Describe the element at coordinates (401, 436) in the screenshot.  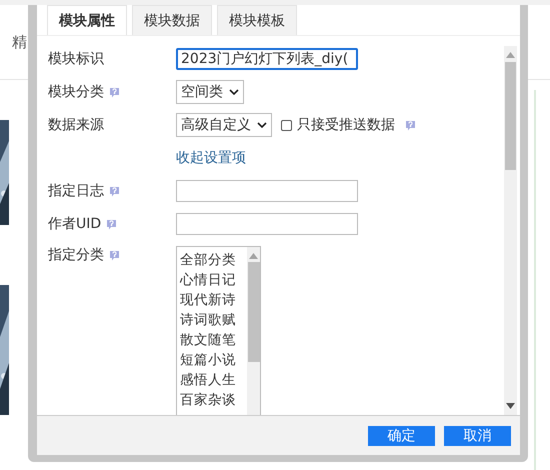
I see `dialog-button: 确定` at that location.